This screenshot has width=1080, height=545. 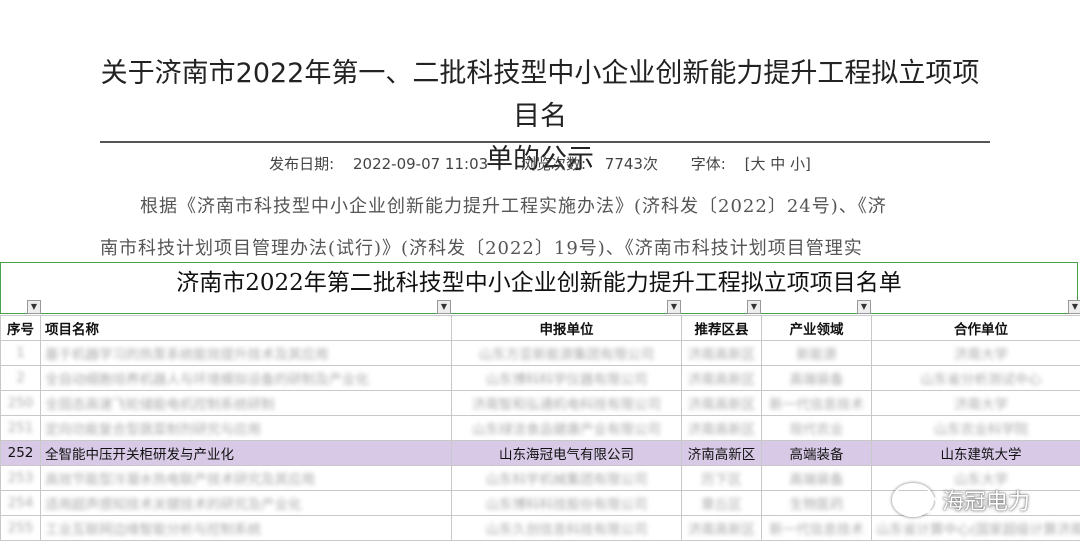 What do you see at coordinates (566, 378) in the screenshot?
I see `cell-applicant: 山东博科科学仪器有限公司` at bounding box center [566, 378].